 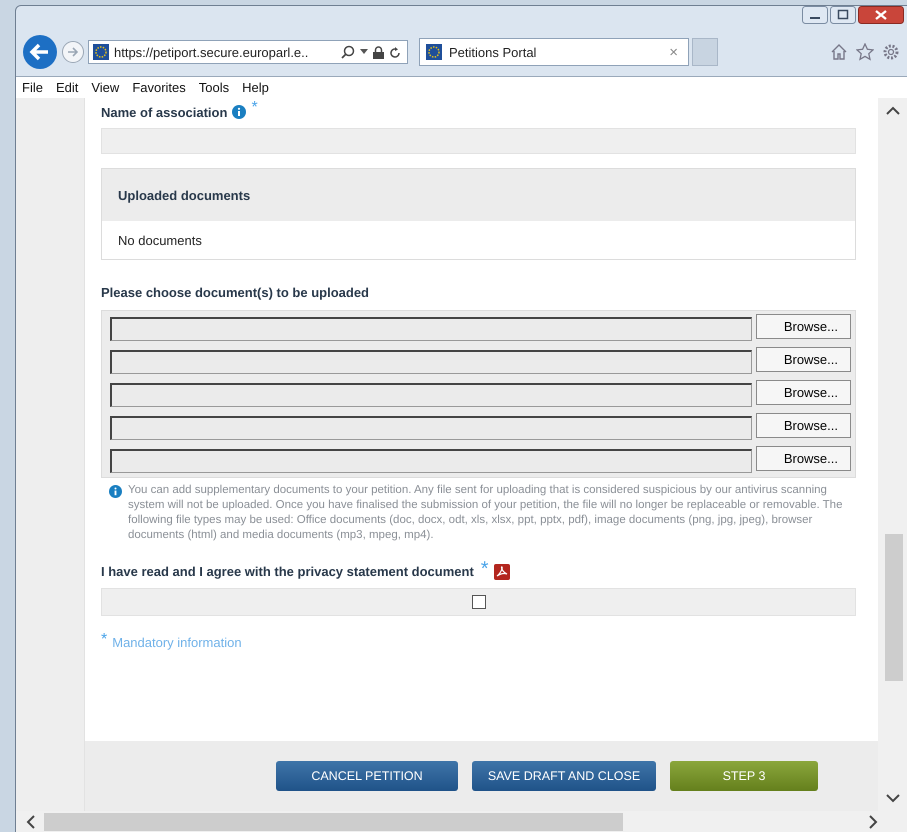 I want to click on close-icon, so click(x=881, y=15).